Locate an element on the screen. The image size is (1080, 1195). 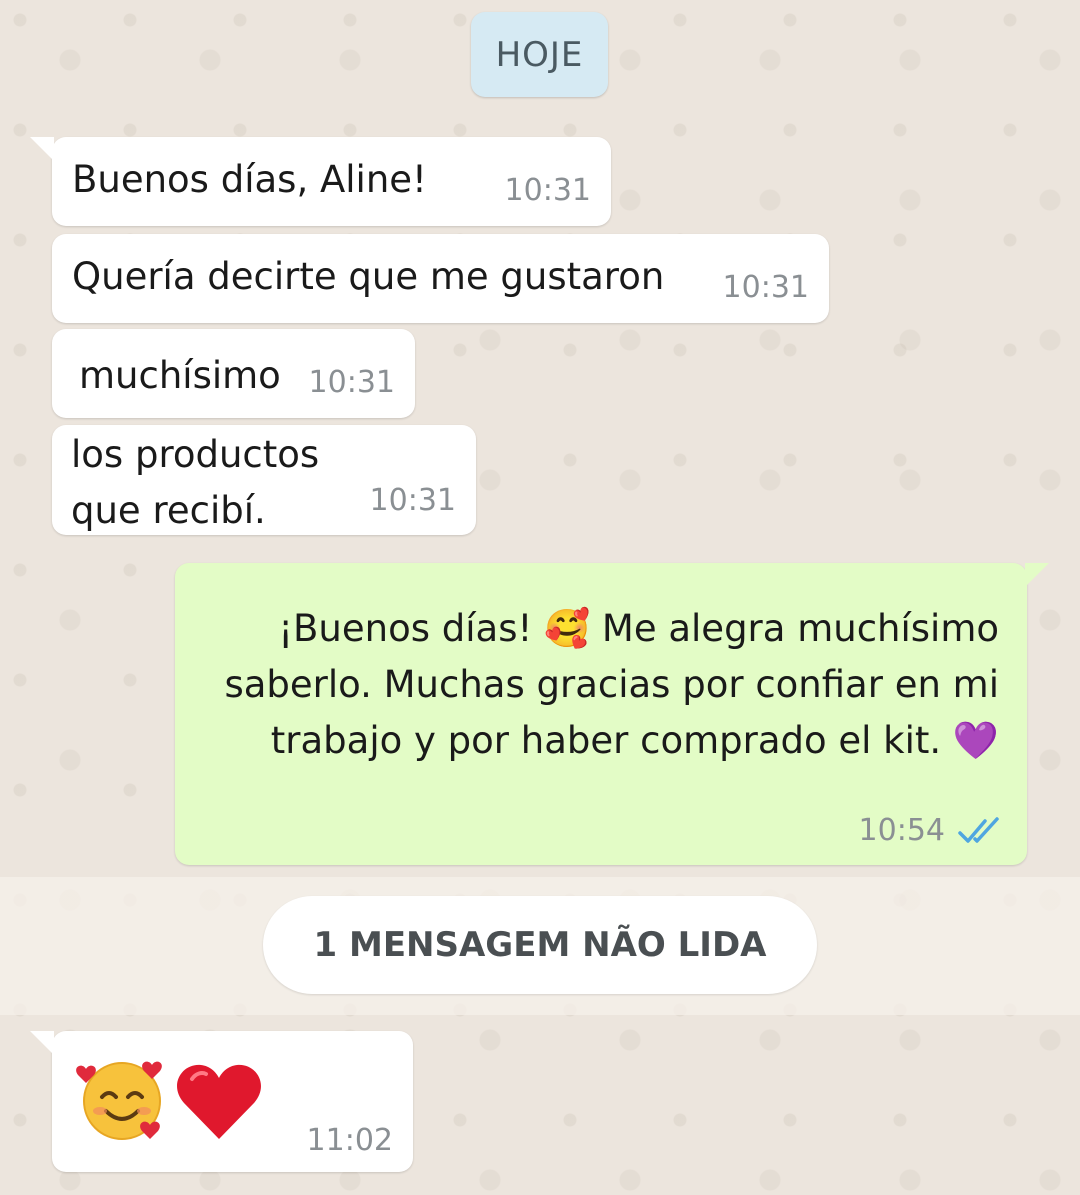
unread-messages-banner: 1 MENSAGEM NÃO LIDA is located at coordinates (540, 945).